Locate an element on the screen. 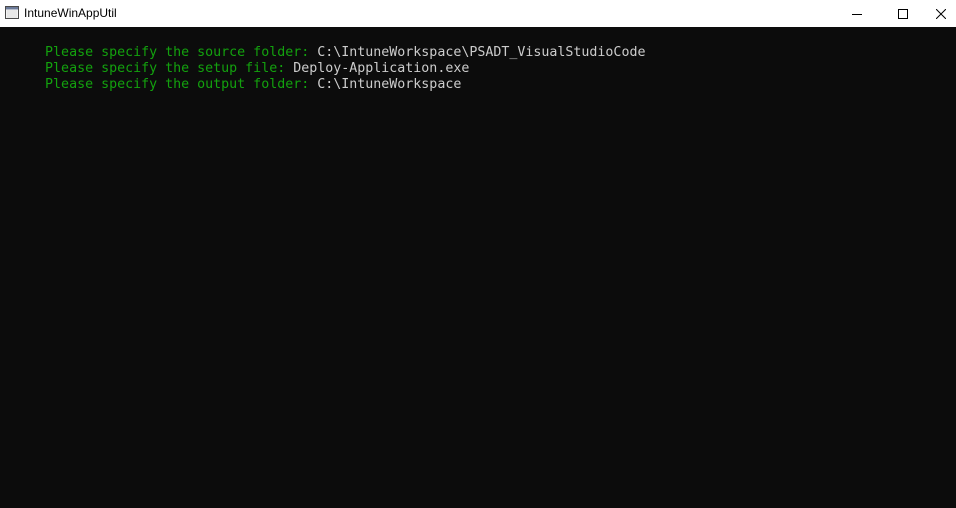 The height and width of the screenshot is (508, 956). input-text: C:\IntuneWorkspace is located at coordinates (389, 84).